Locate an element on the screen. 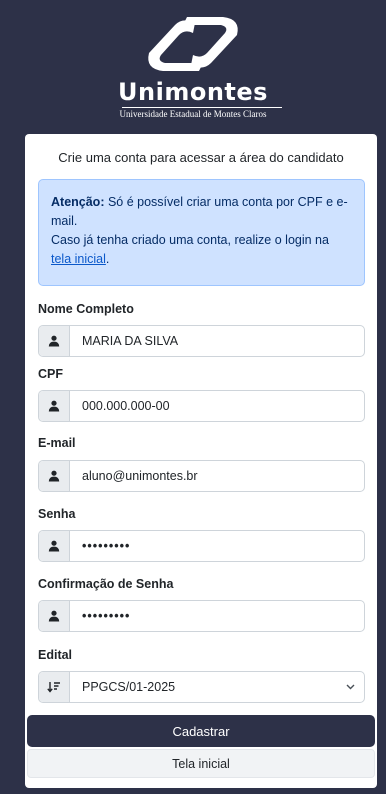 The image size is (386, 794). confirm-password-label: Confirmação de Senha is located at coordinates (106, 584).